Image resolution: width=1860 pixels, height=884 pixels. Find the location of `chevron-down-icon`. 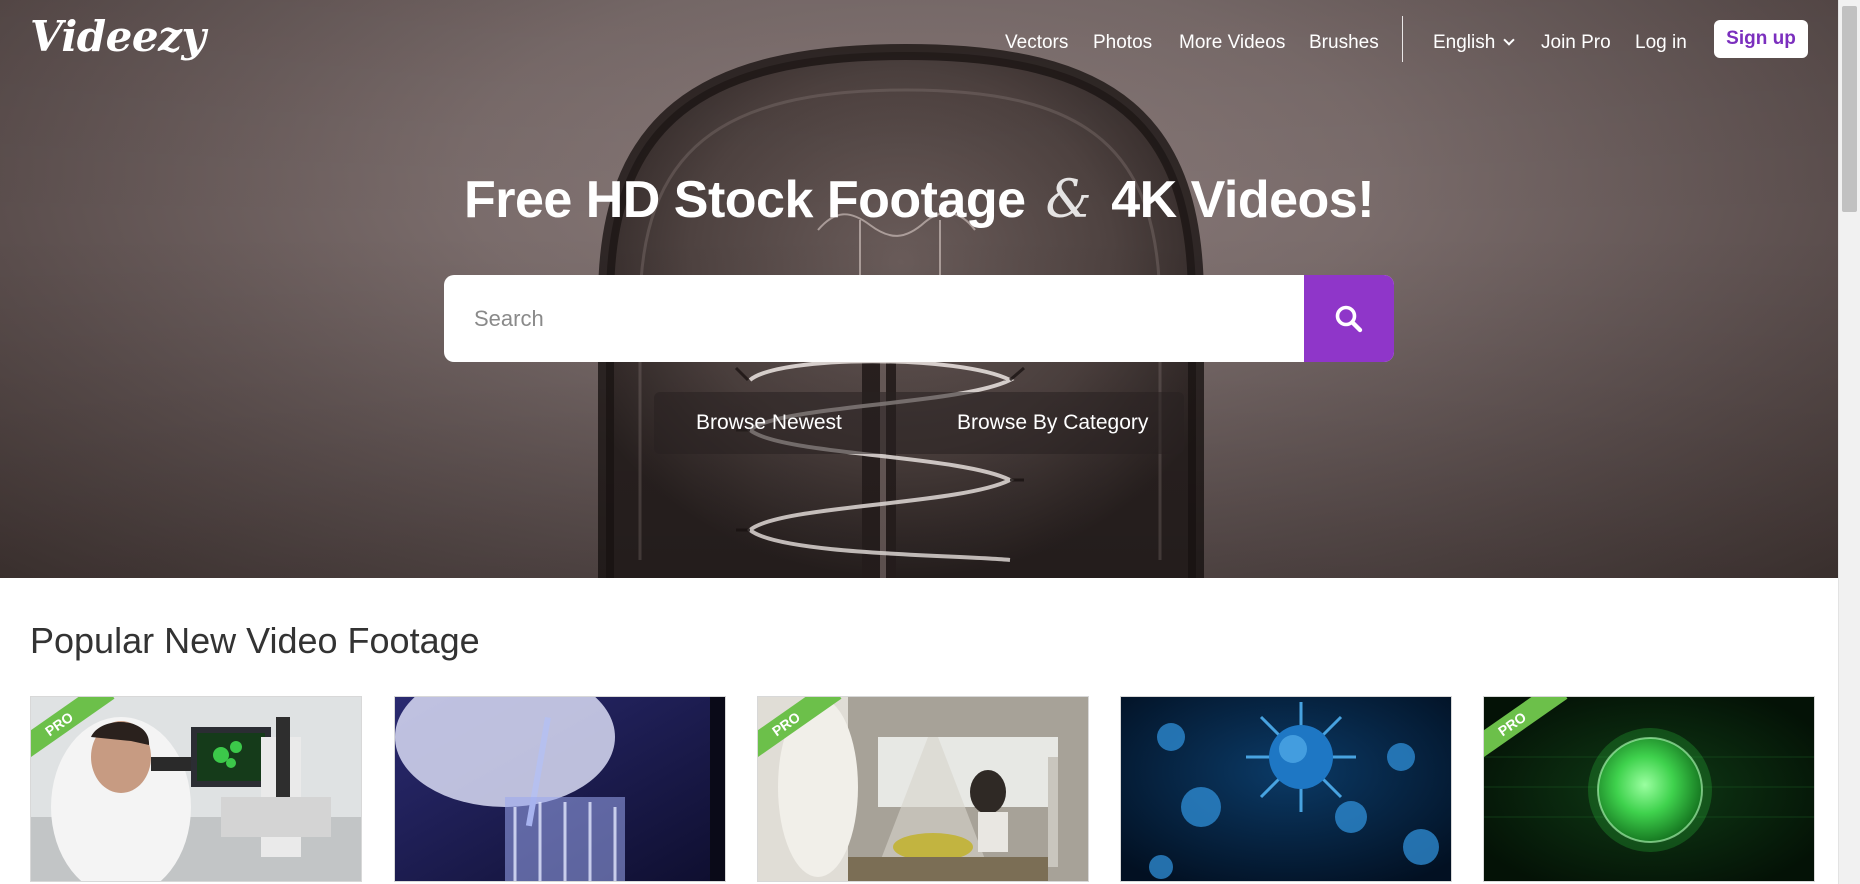

chevron-down-icon is located at coordinates (1509, 40).